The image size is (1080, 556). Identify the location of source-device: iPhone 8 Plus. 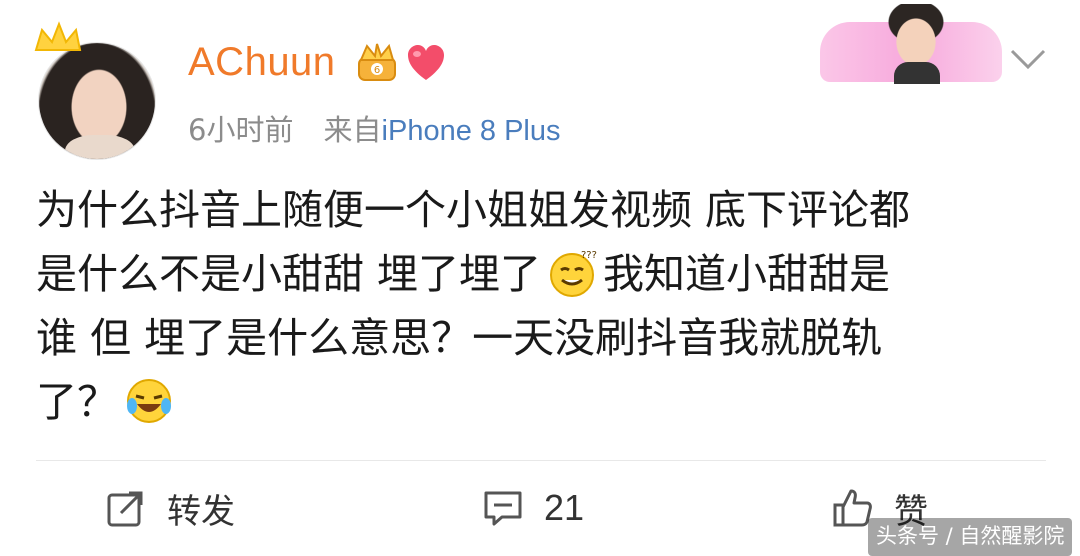
(471, 131).